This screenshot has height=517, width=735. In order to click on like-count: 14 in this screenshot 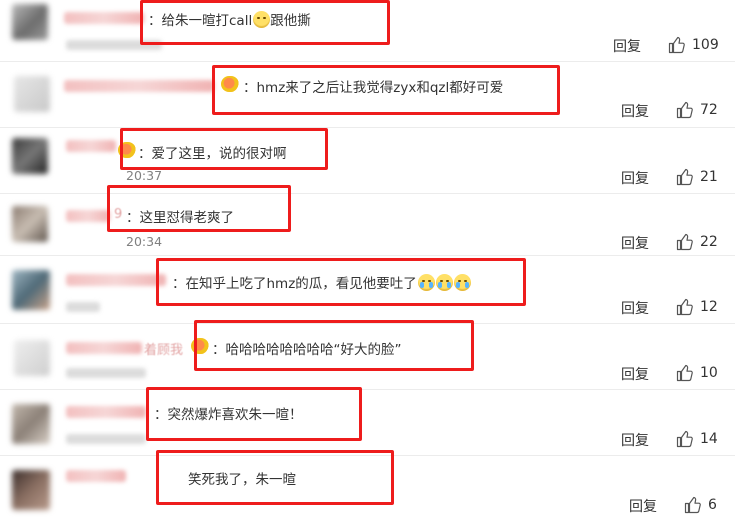, I will do `click(709, 439)`.